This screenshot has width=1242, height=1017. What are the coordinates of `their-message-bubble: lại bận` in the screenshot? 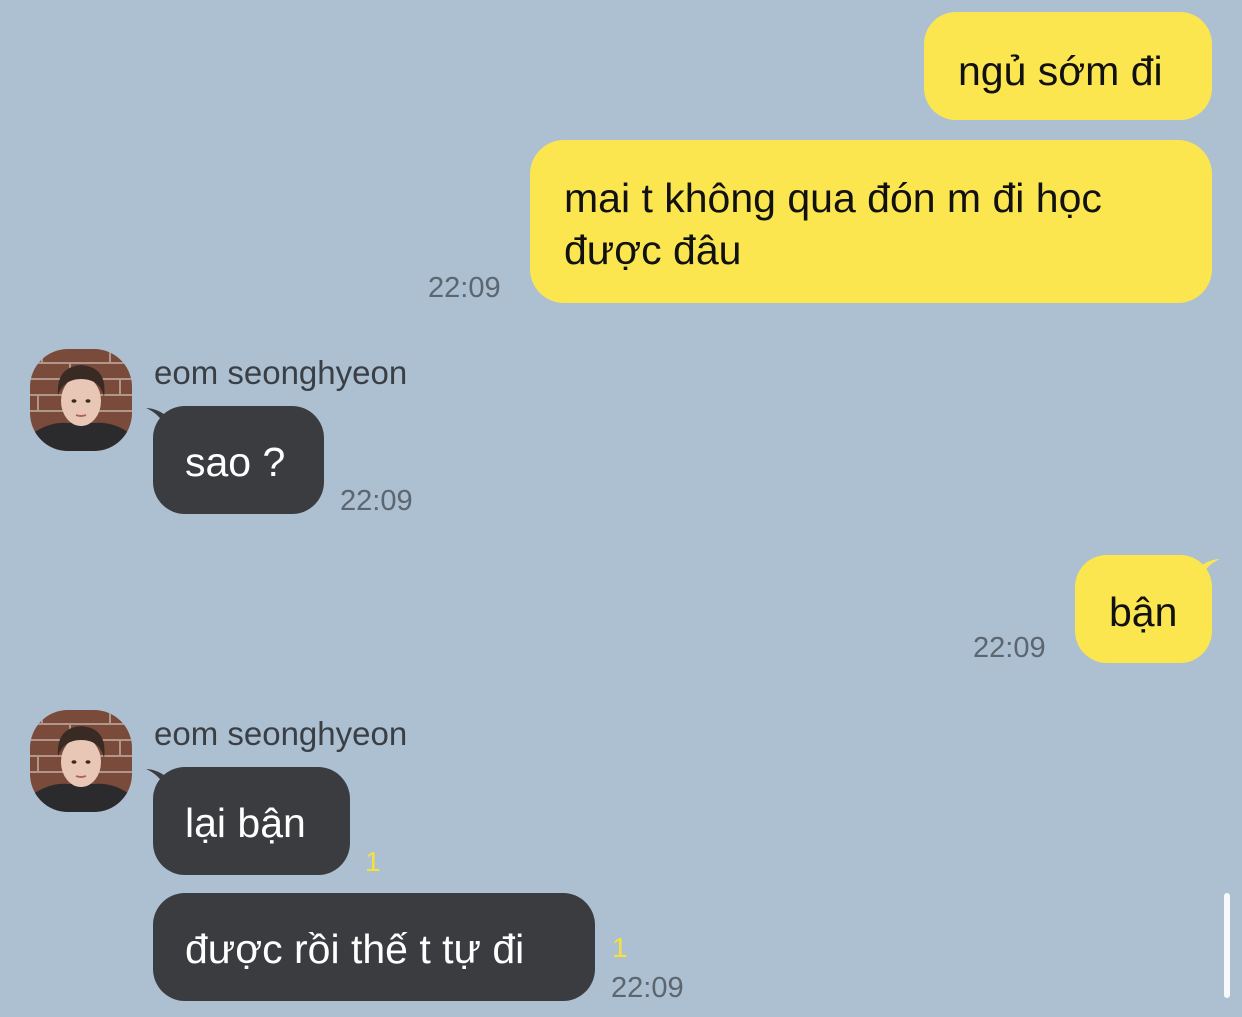 It's located at (251, 821).